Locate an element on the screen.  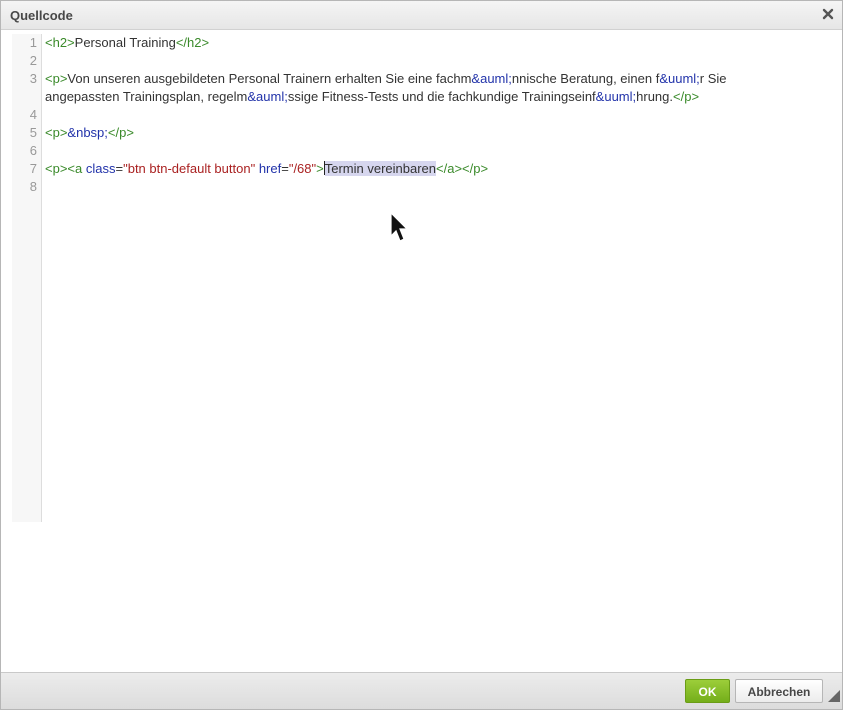
dialog-footer: OK Abbrechen is located at coordinates (421, 690).